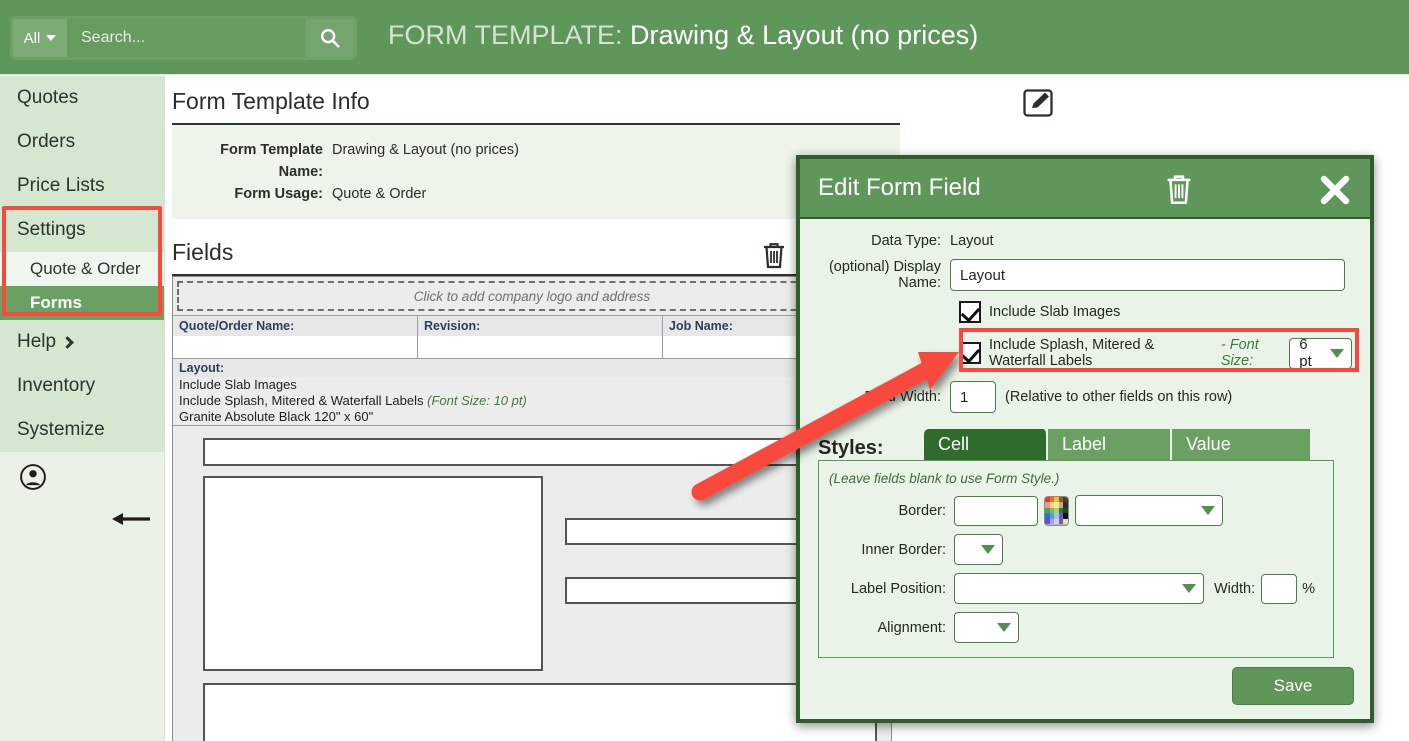 Image resolution: width=1409 pixels, height=741 pixels. I want to click on tab-cell: Cell, so click(986, 444).